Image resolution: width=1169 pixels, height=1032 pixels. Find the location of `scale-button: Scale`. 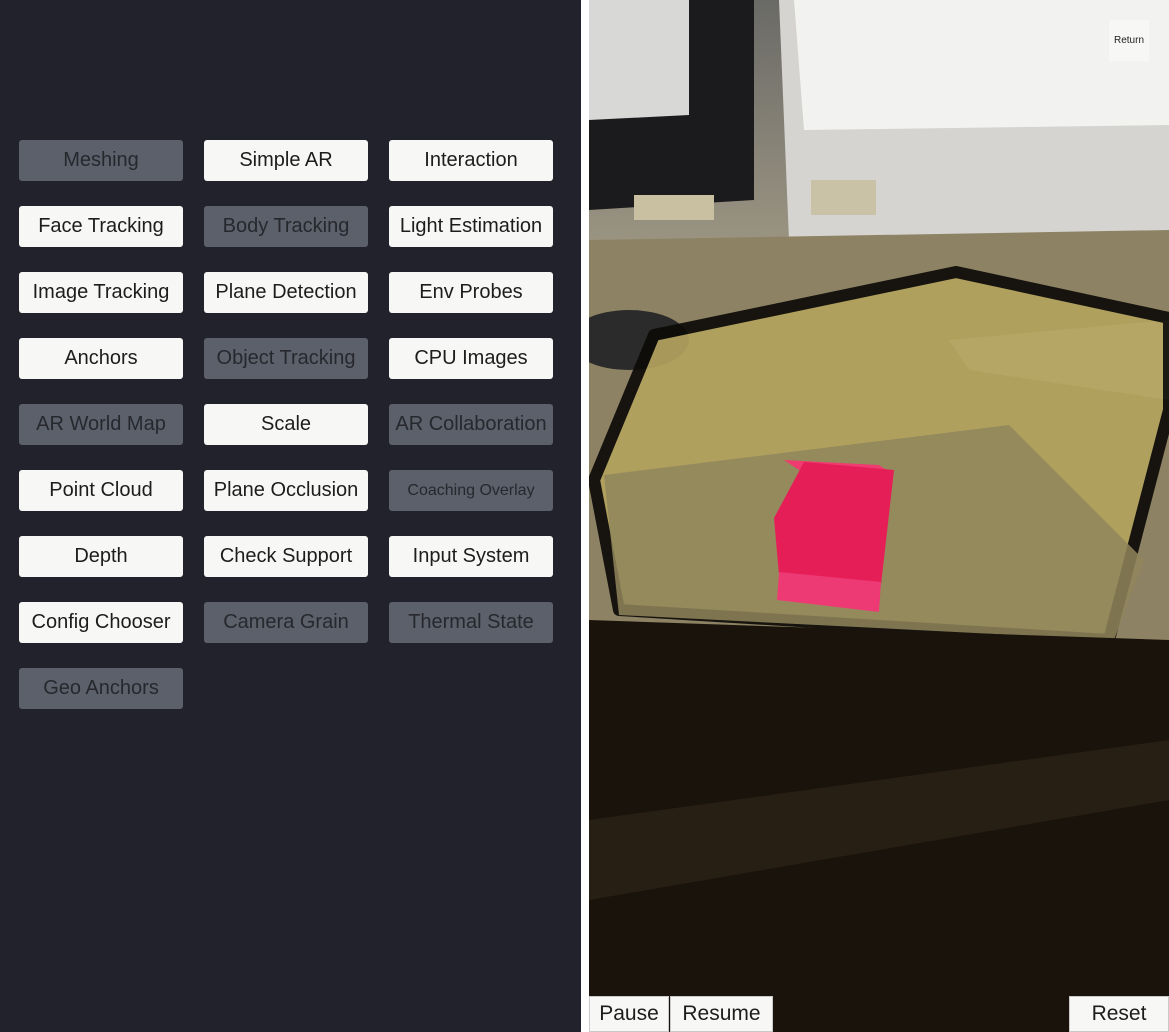

scale-button: Scale is located at coordinates (286, 424).